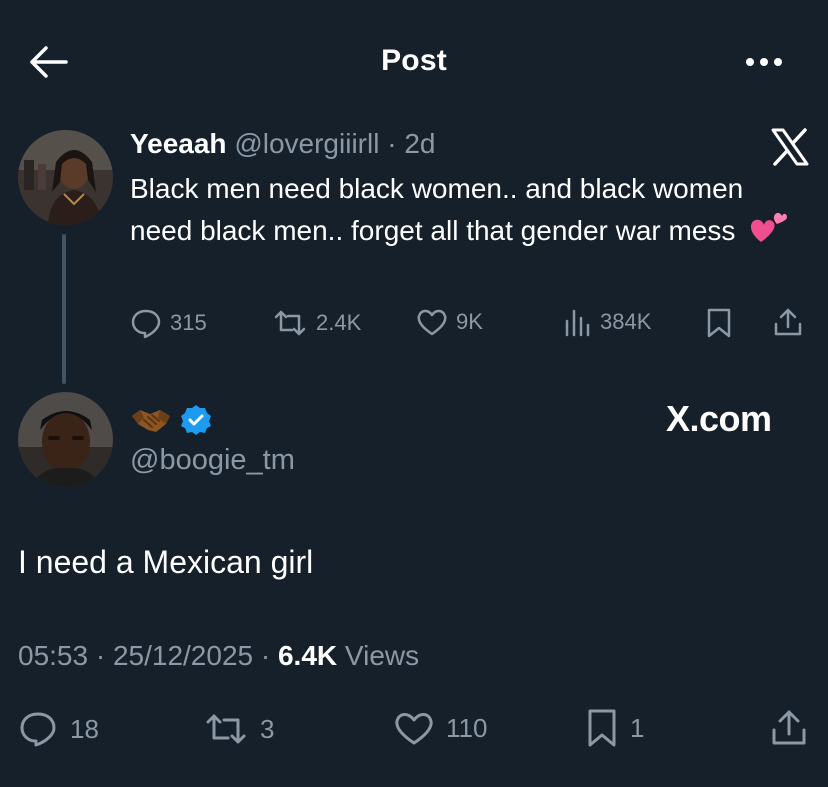 Image resolution: width=828 pixels, height=787 pixels. What do you see at coordinates (64, 309) in the screenshot?
I see `thread-line` at bounding box center [64, 309].